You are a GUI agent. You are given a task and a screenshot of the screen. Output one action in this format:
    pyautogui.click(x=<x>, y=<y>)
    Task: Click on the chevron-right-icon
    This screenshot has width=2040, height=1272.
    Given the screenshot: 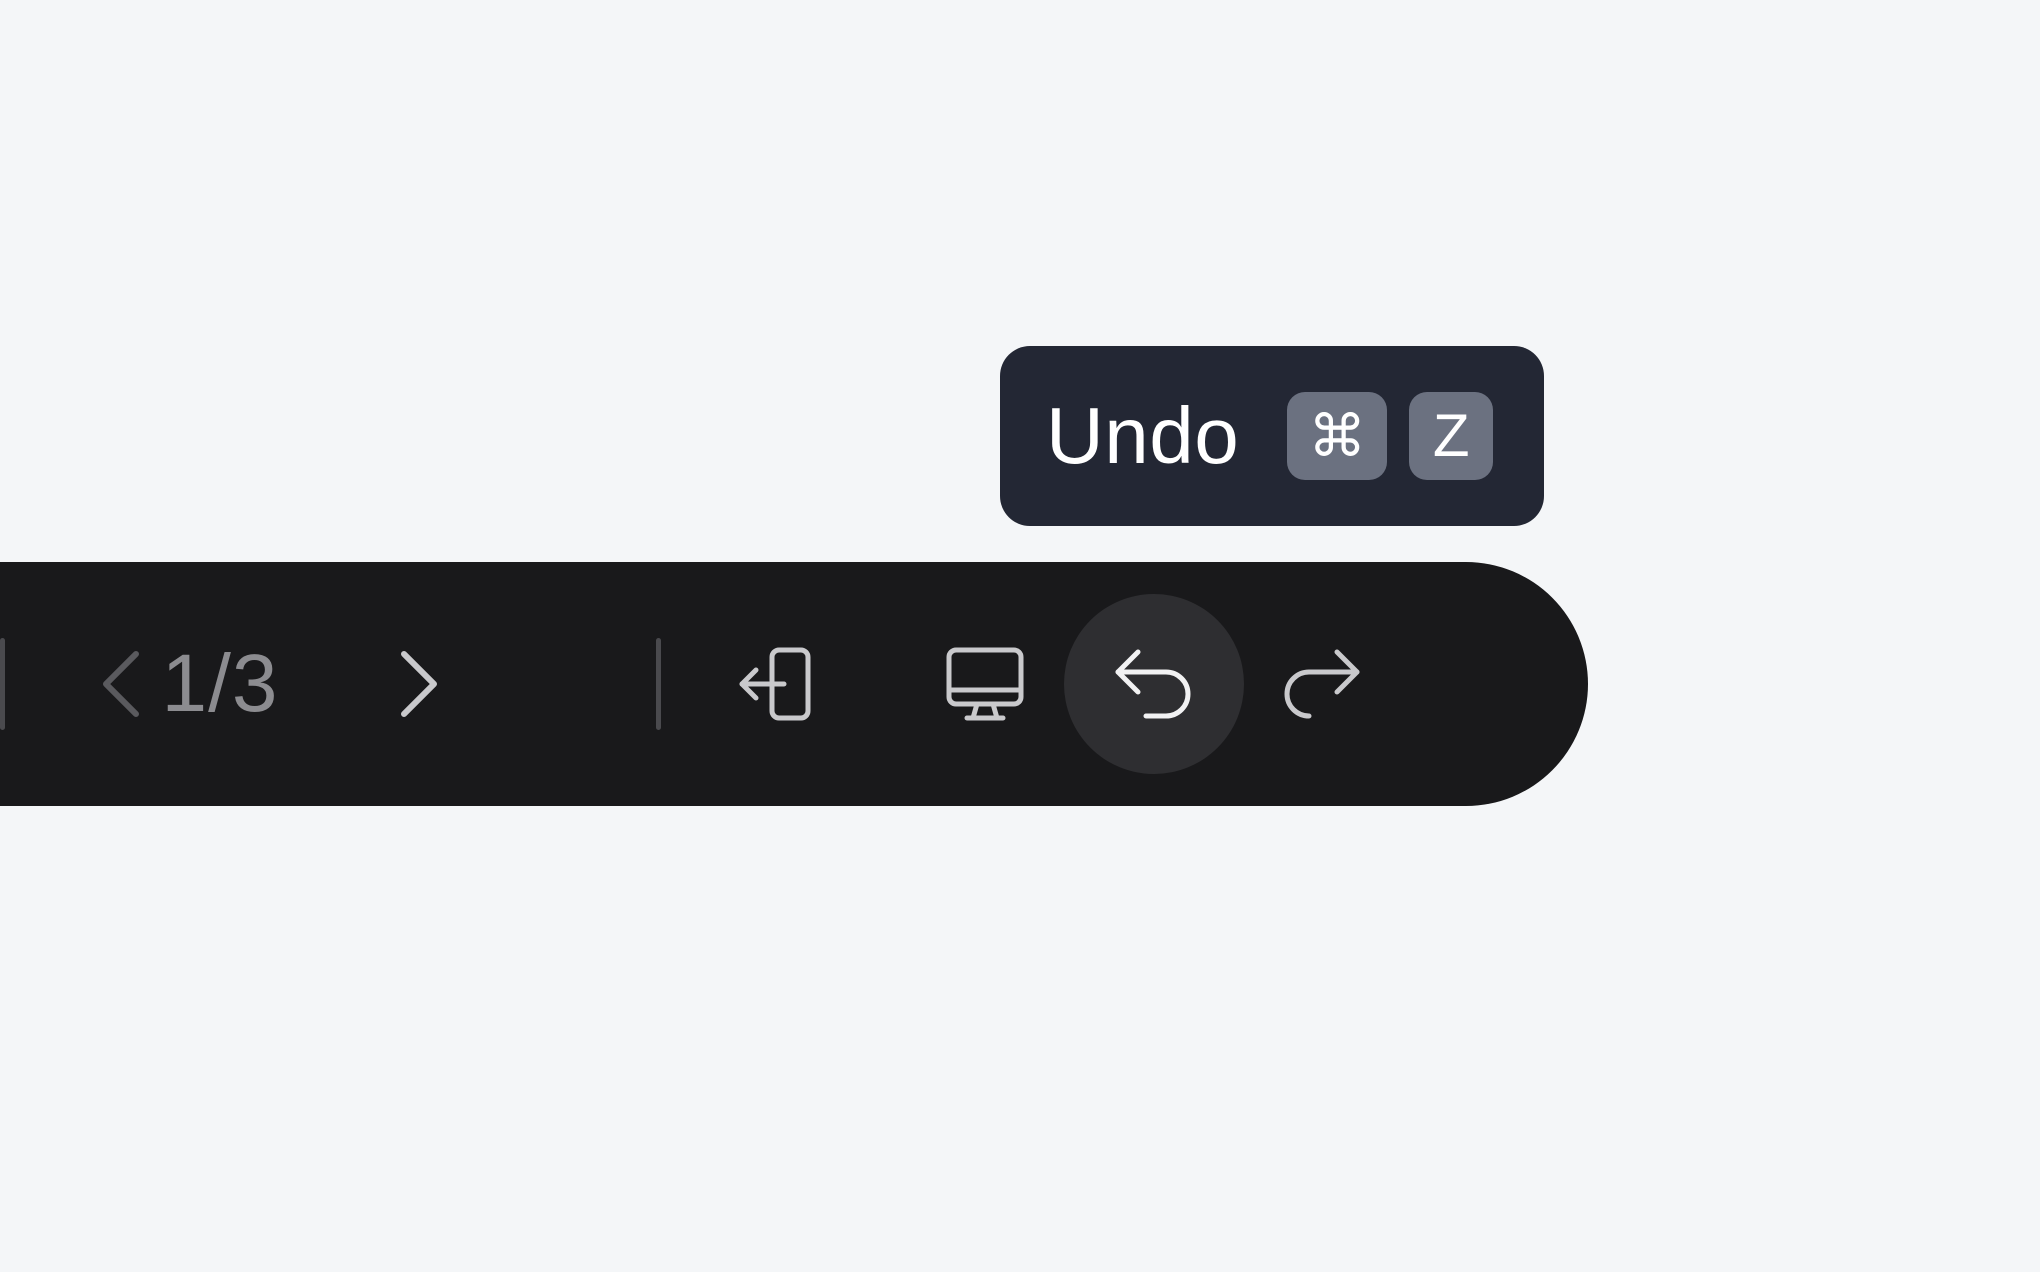 What is the action you would take?
    pyautogui.click(x=420, y=684)
    